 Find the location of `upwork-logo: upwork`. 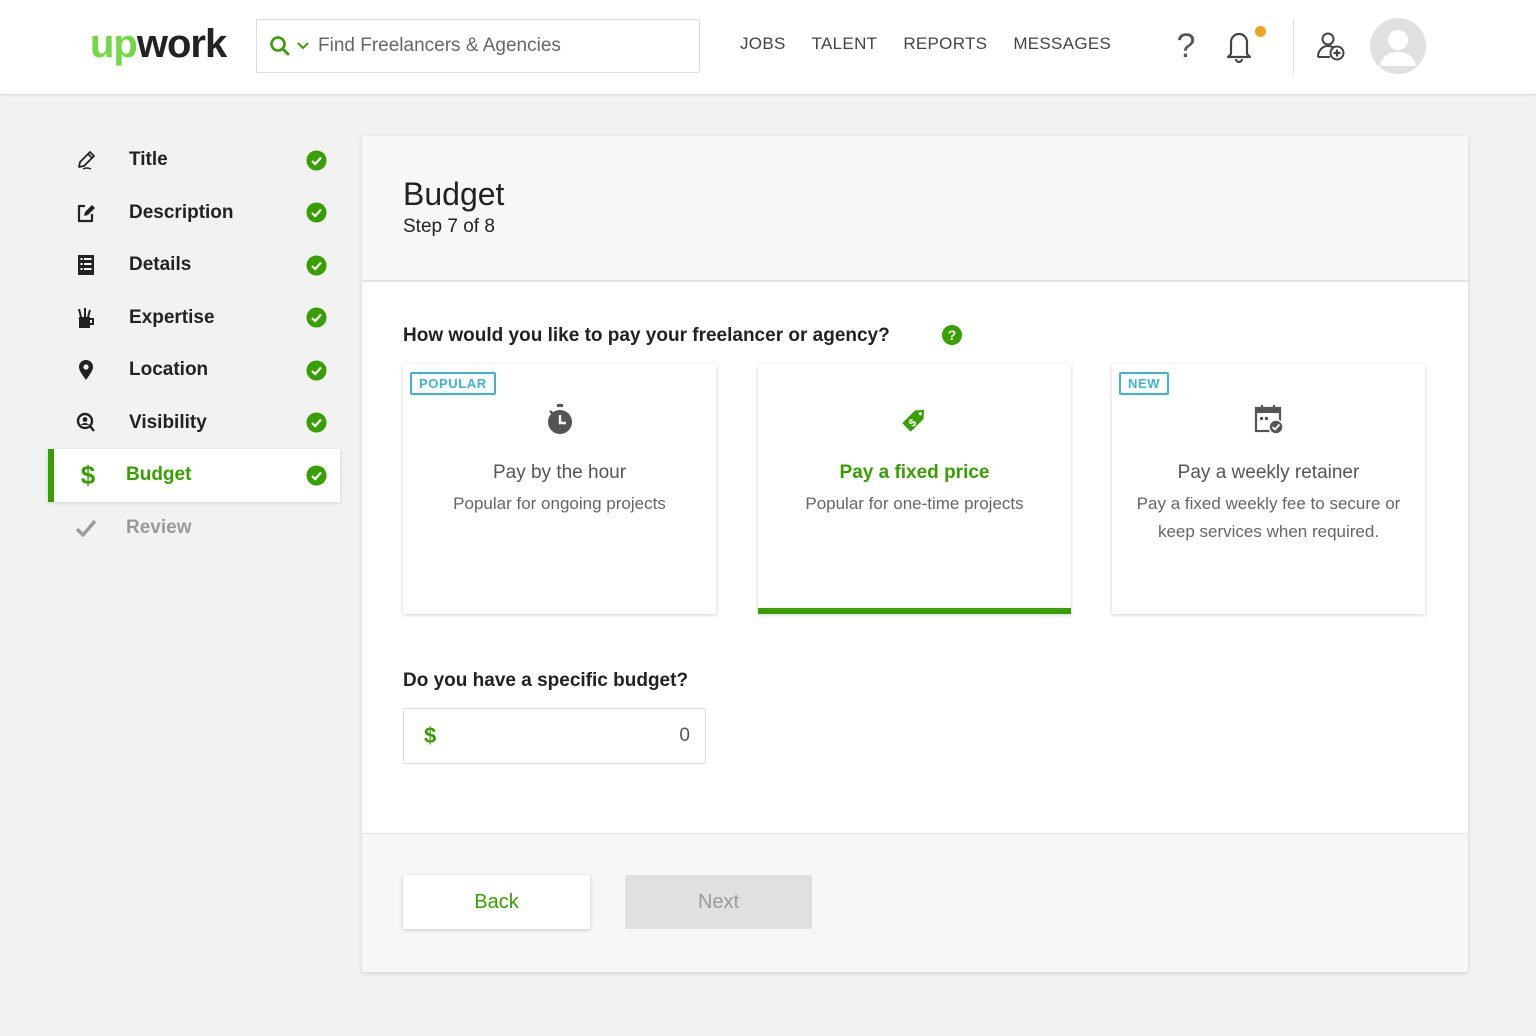

upwork-logo: upwork is located at coordinates (158, 44).